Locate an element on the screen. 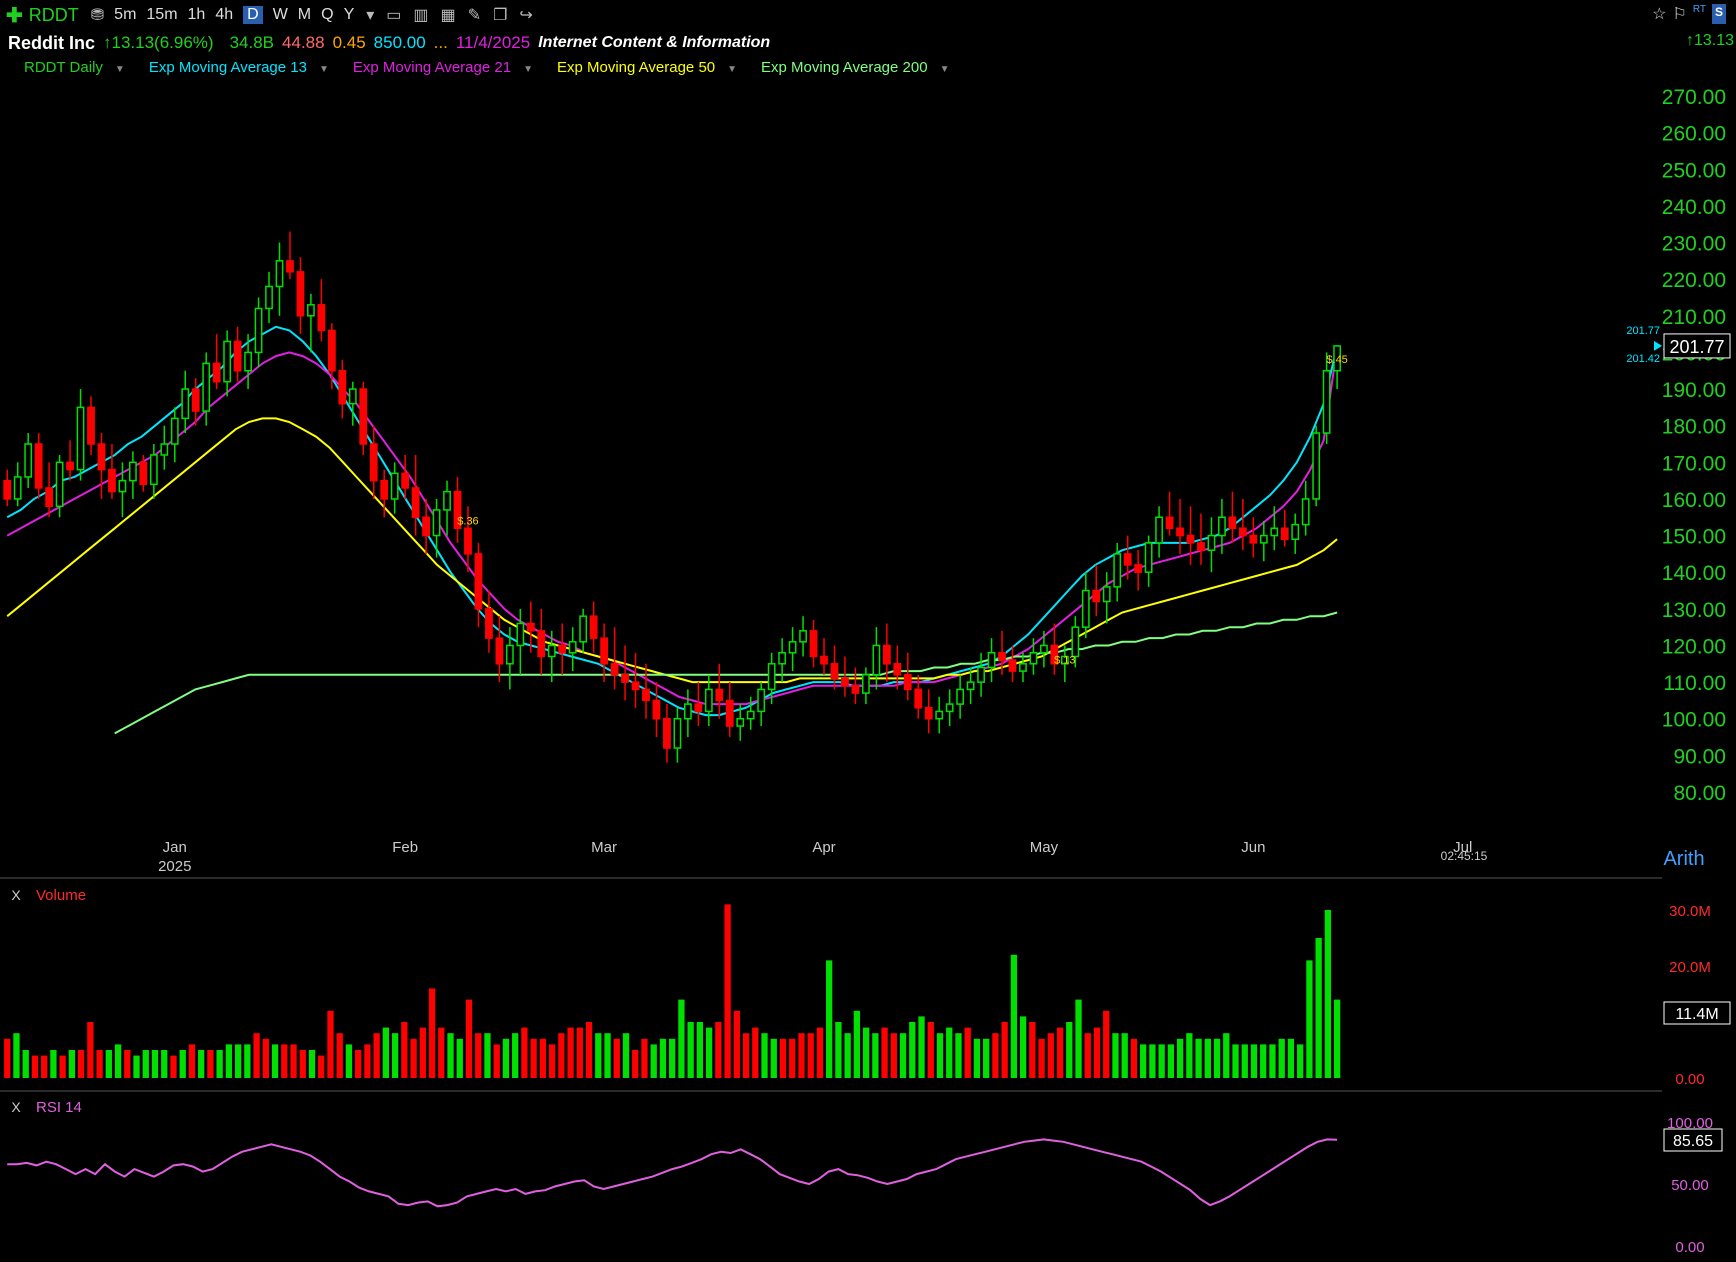  rsi-last-label: 85.65 is located at coordinates (1693, 1141).